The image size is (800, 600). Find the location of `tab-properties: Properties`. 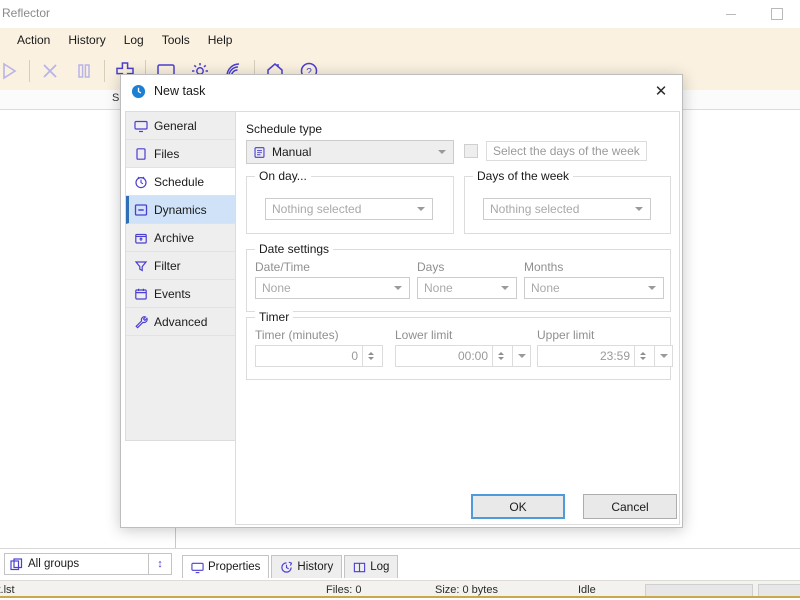

tab-properties: Properties is located at coordinates (226, 566).